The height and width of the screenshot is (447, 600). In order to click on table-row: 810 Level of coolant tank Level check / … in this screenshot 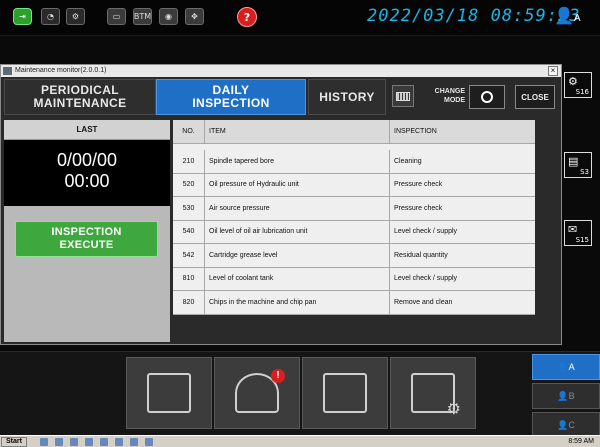, I will do `click(354, 279)`.